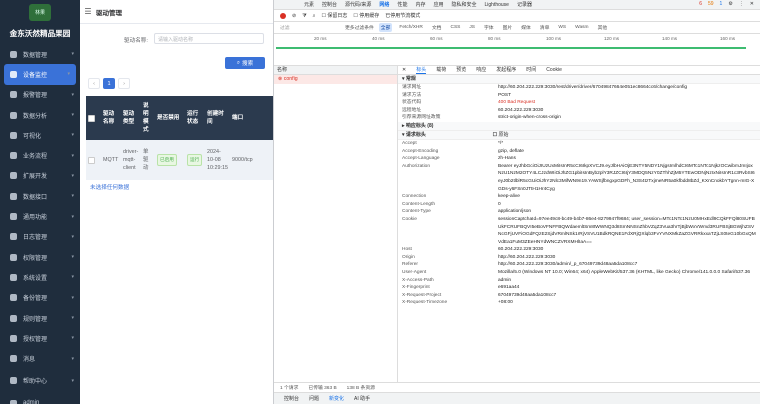  What do you see at coordinates (334, 15) in the screenshot?
I see `preserve-log-checkbox: ☐ 保留日志` at bounding box center [334, 15].